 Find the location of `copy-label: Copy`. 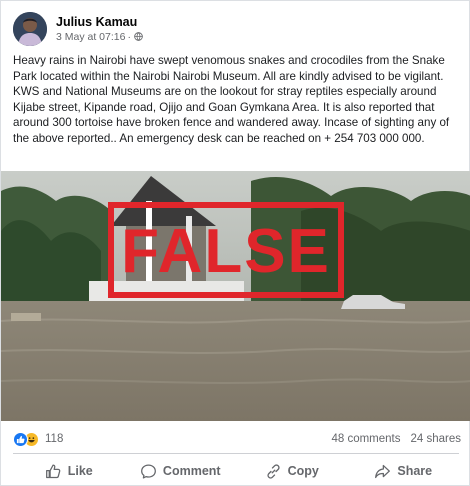

copy-label: Copy is located at coordinates (303, 471).